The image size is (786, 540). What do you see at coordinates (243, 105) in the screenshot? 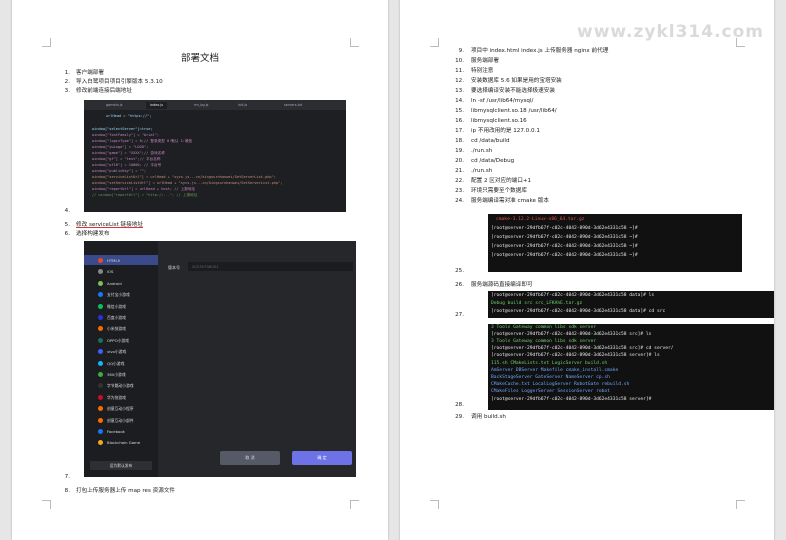
I see `editor-tab: init.js` at bounding box center [243, 105].